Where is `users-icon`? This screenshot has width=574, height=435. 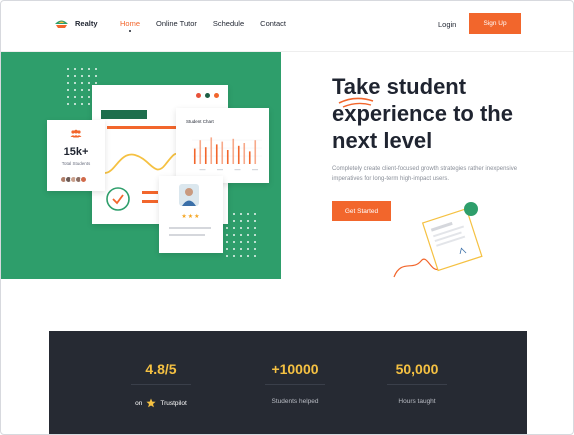 users-icon is located at coordinates (76, 133).